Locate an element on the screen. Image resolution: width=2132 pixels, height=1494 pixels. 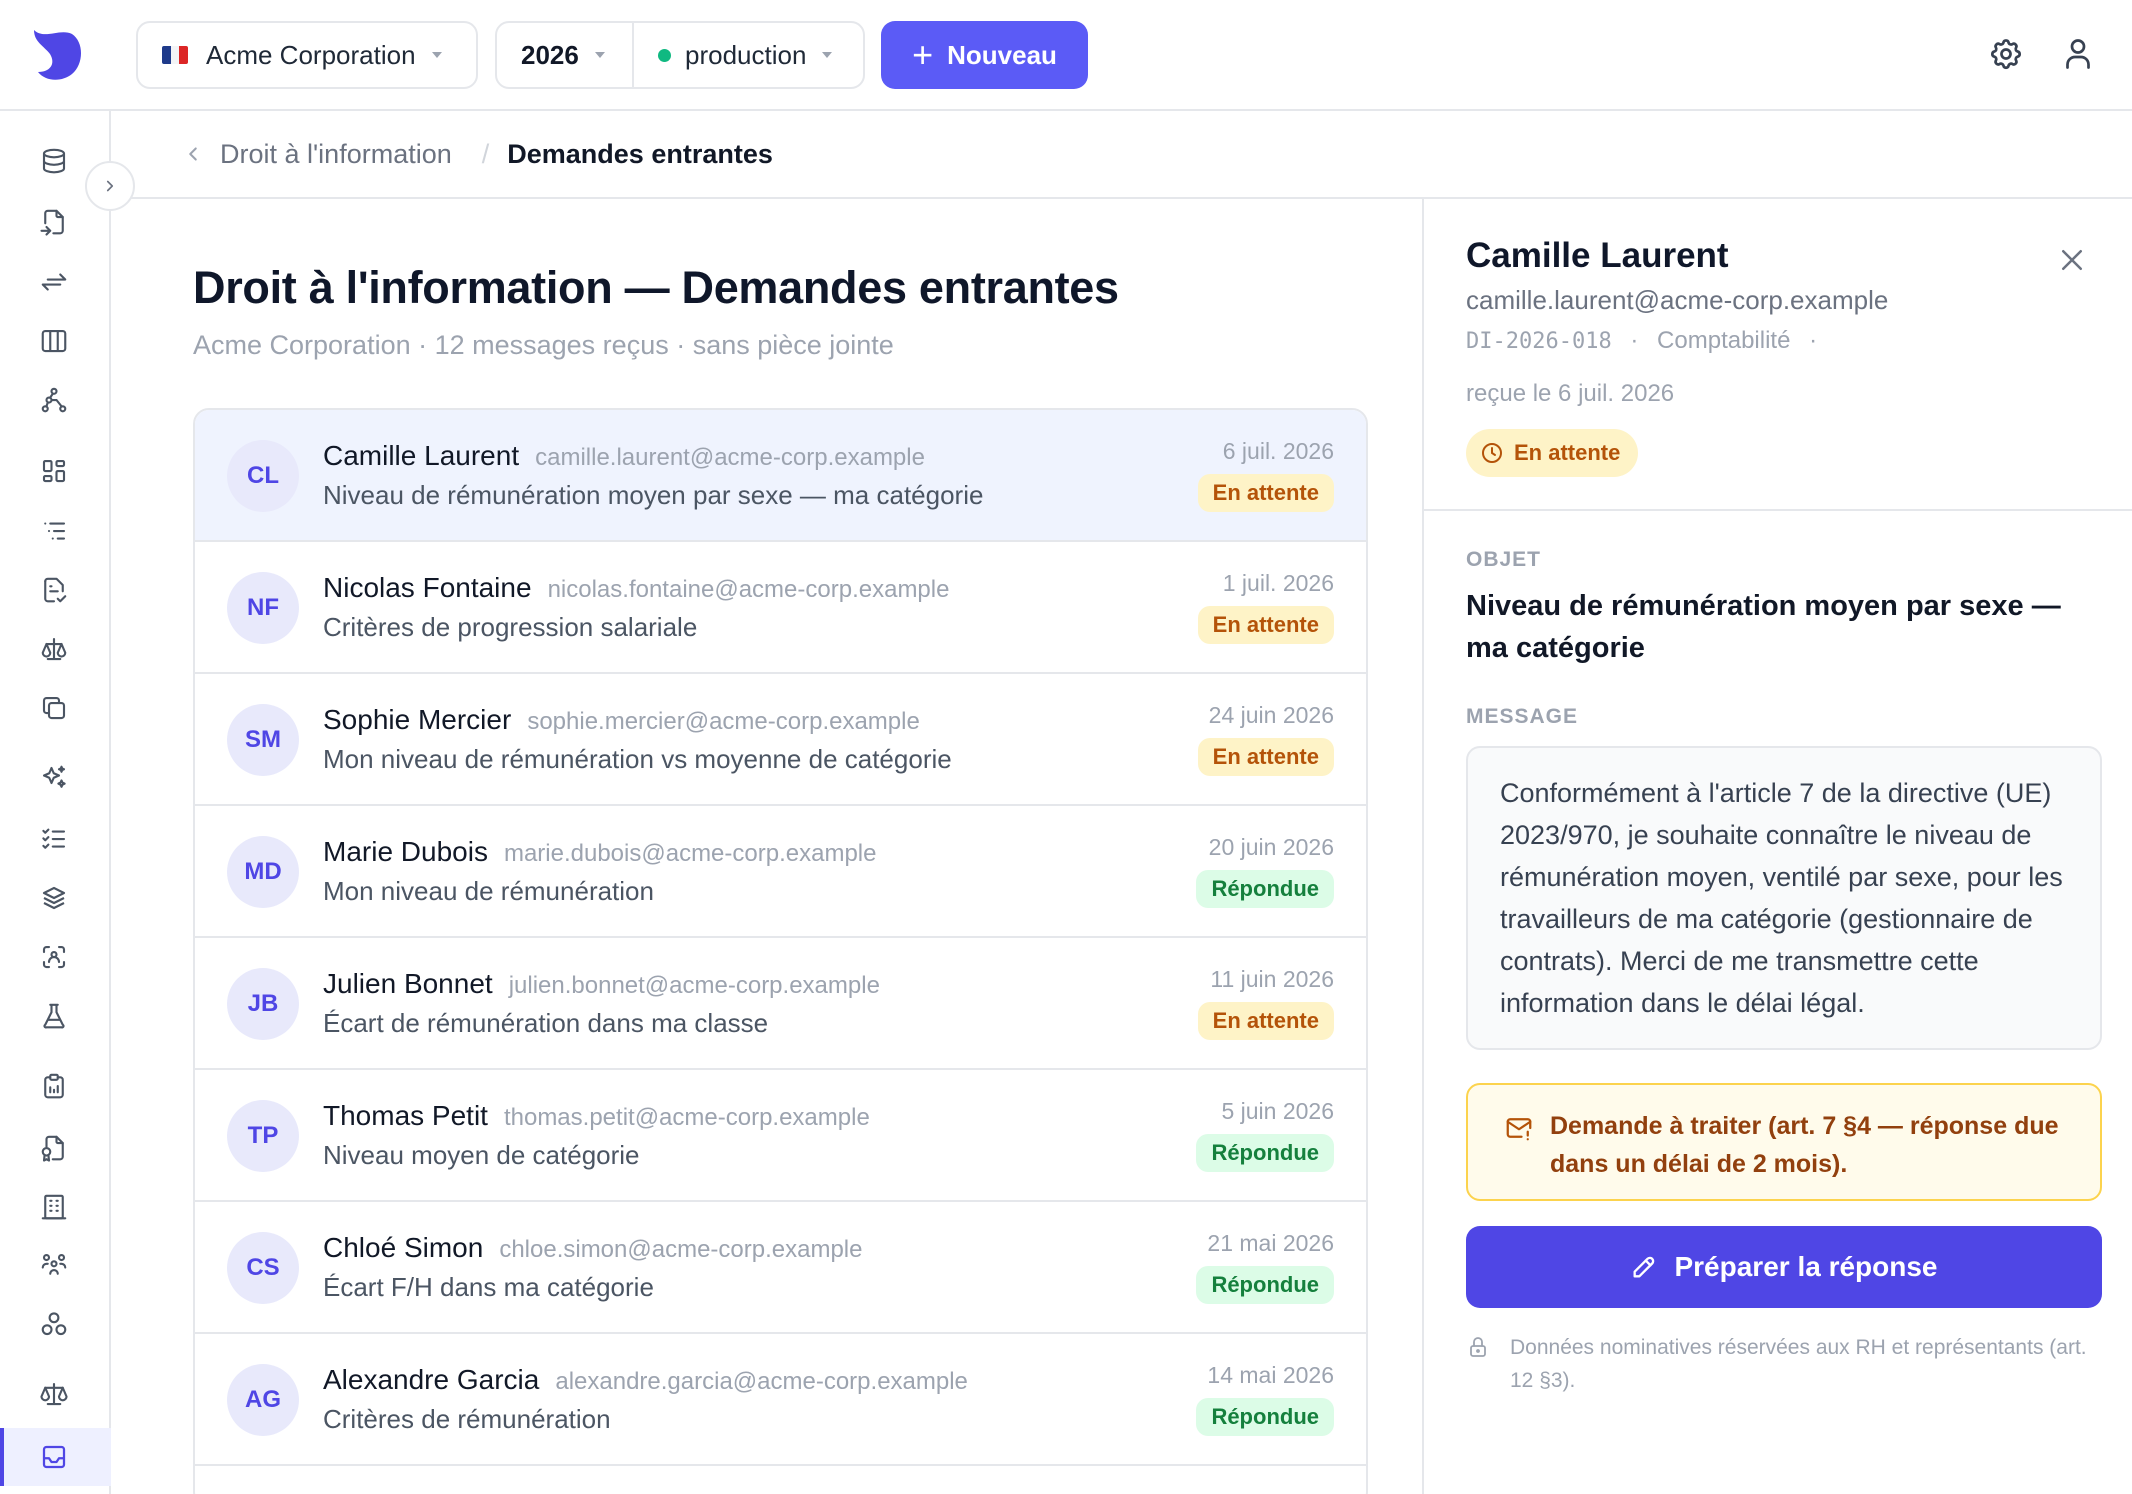
chevron-right-icon is located at coordinates (110, 186).